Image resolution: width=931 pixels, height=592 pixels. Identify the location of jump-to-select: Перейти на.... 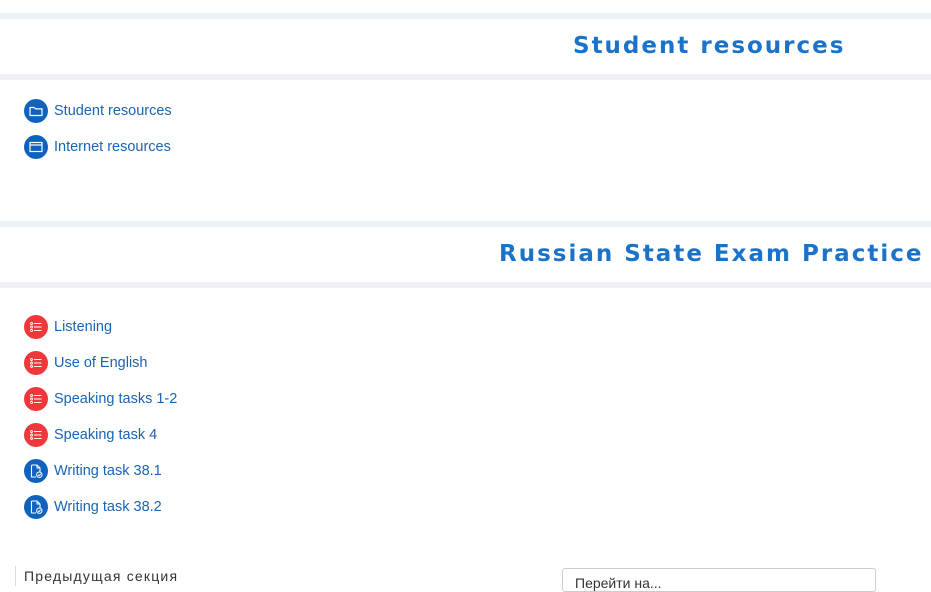
(719, 580).